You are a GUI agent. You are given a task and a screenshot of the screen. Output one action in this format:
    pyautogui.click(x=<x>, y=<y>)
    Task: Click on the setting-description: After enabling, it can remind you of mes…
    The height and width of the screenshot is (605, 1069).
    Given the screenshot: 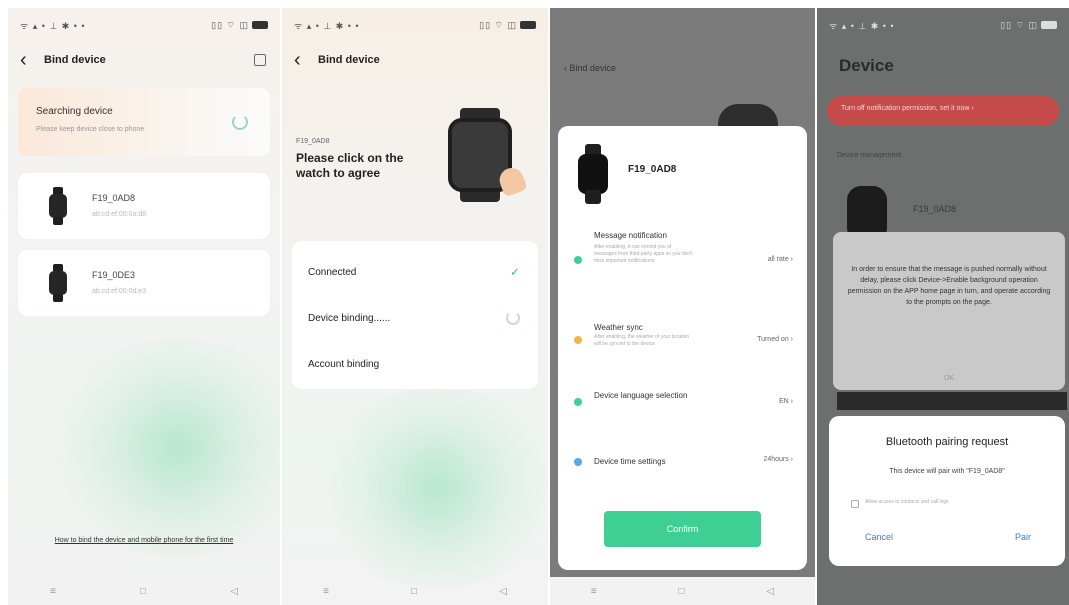 What is the action you would take?
    pyautogui.click(x=643, y=254)
    